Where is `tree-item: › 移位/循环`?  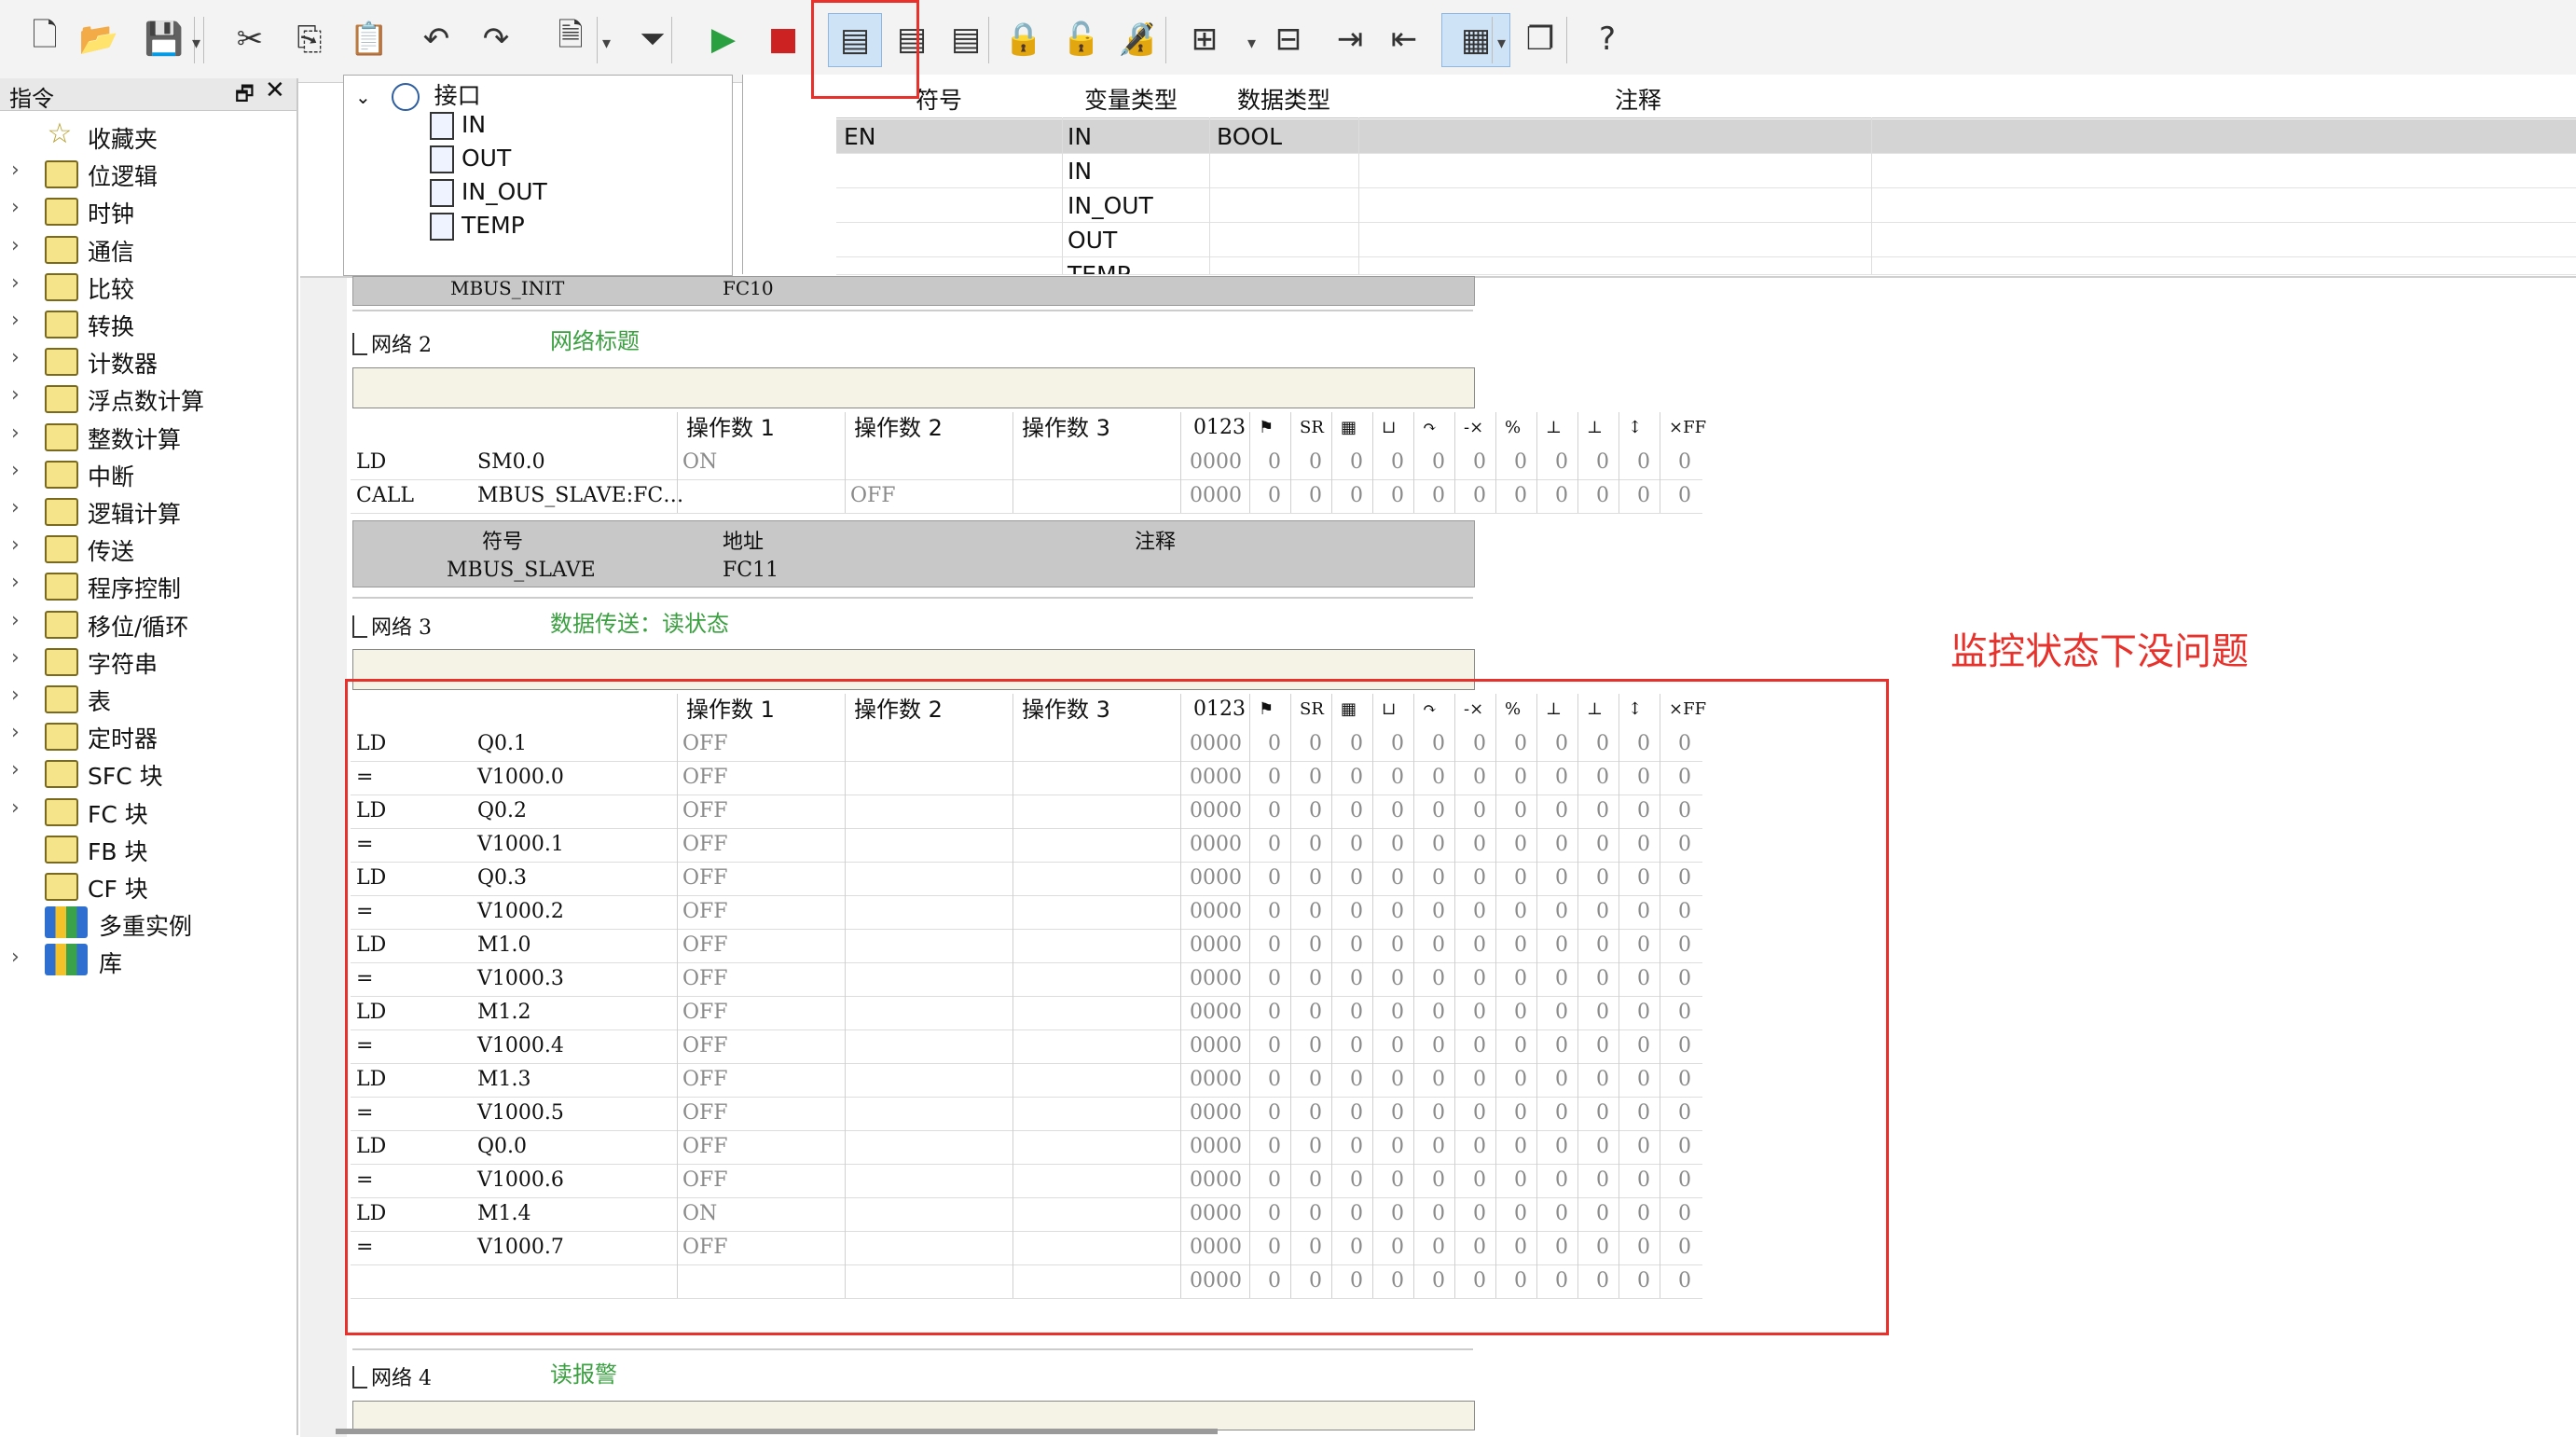
tree-item: › 移位/循环 is located at coordinates (148, 624).